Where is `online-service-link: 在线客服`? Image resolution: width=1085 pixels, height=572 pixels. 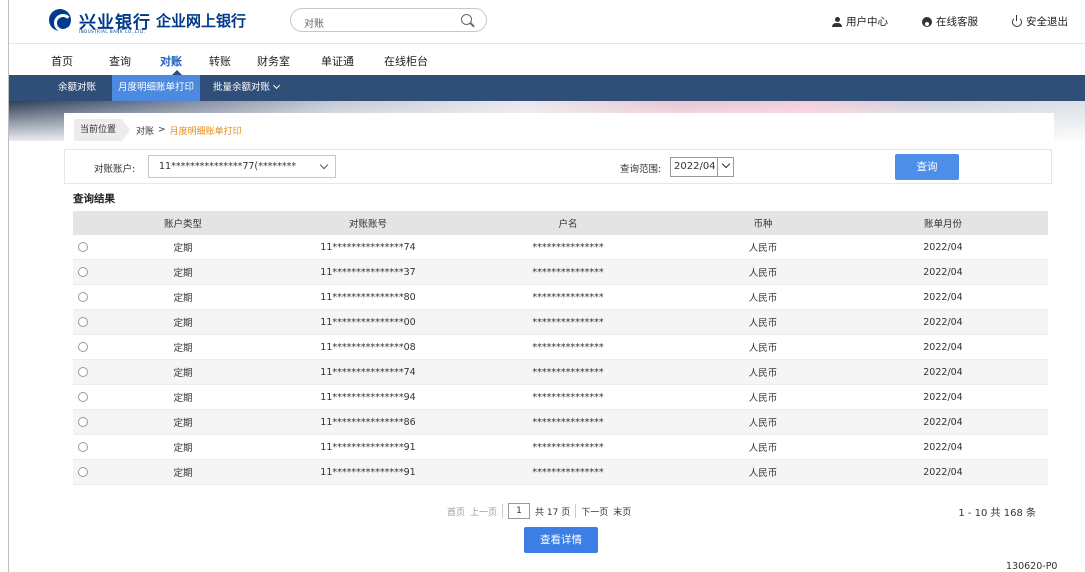 online-service-link: 在线客服 is located at coordinates (950, 21).